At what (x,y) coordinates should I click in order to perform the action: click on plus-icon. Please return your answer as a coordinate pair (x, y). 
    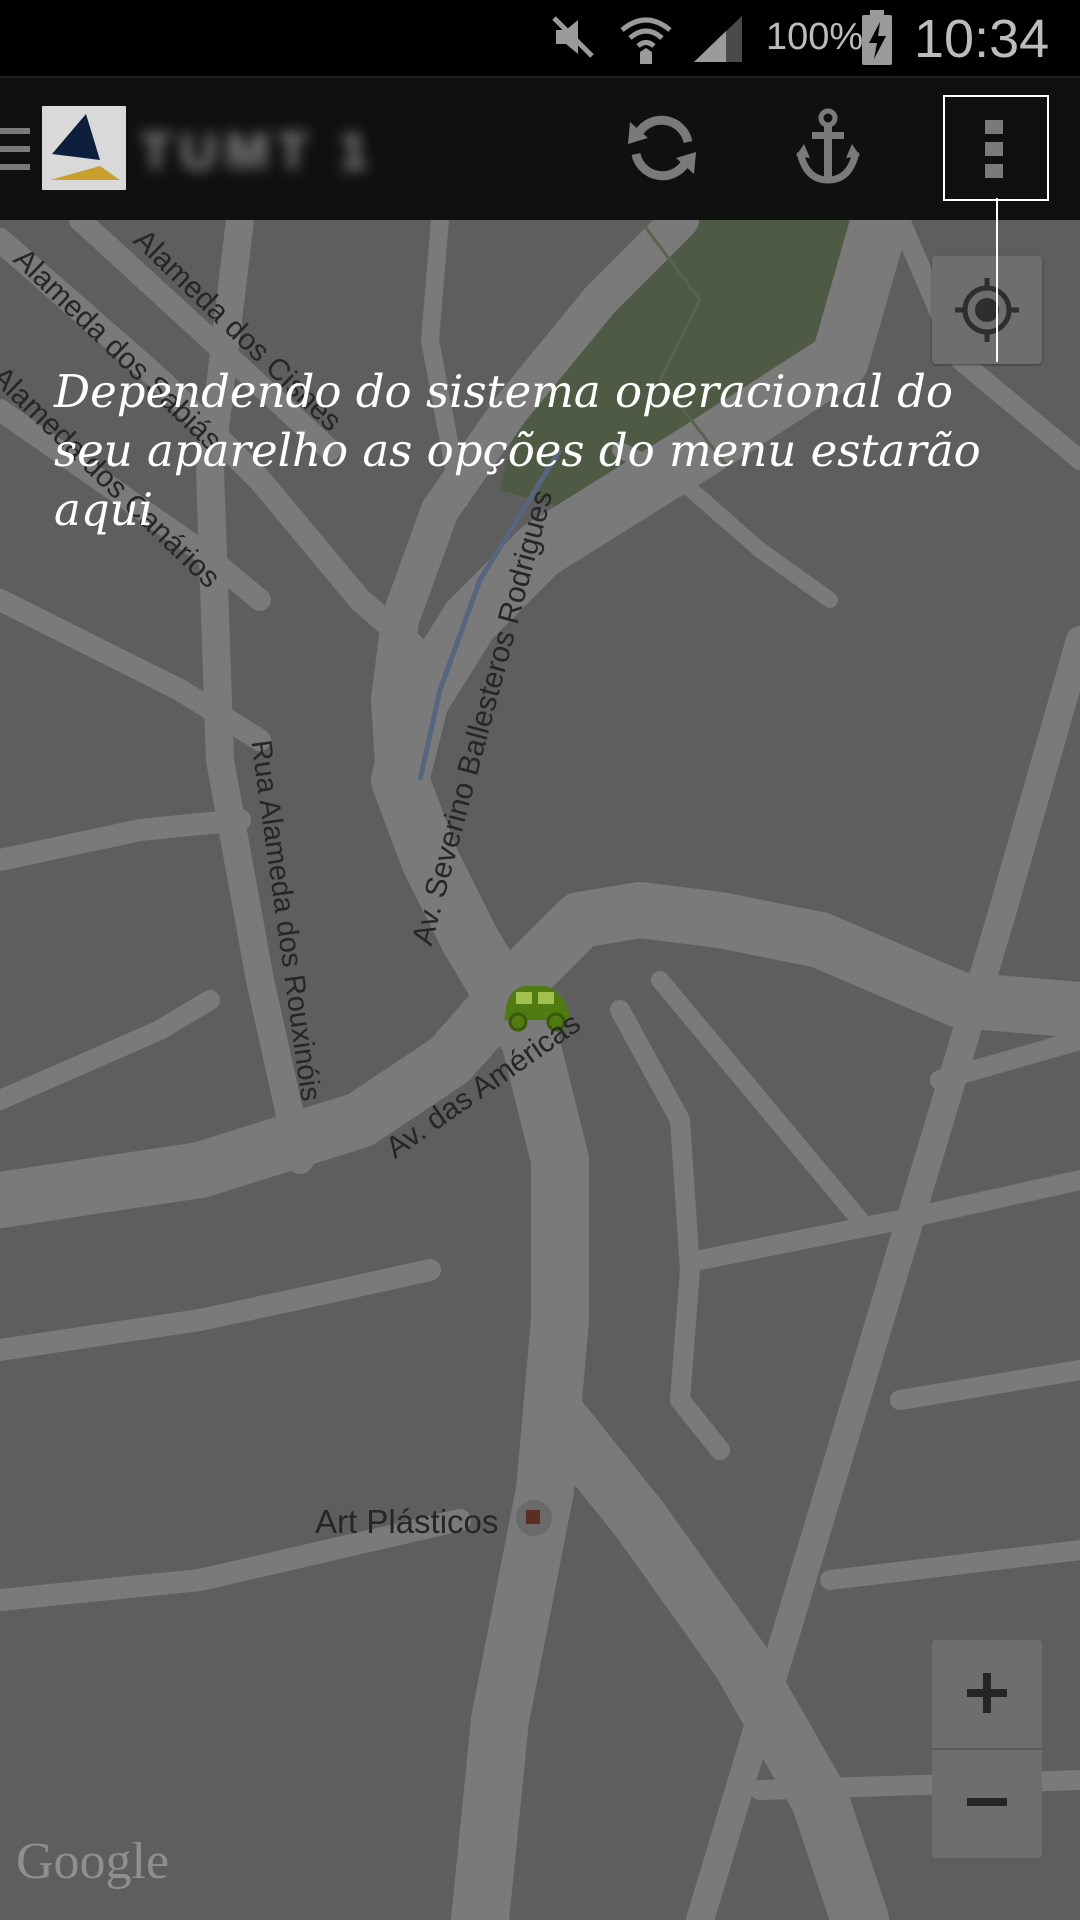
    Looking at the image, I should click on (987, 1693).